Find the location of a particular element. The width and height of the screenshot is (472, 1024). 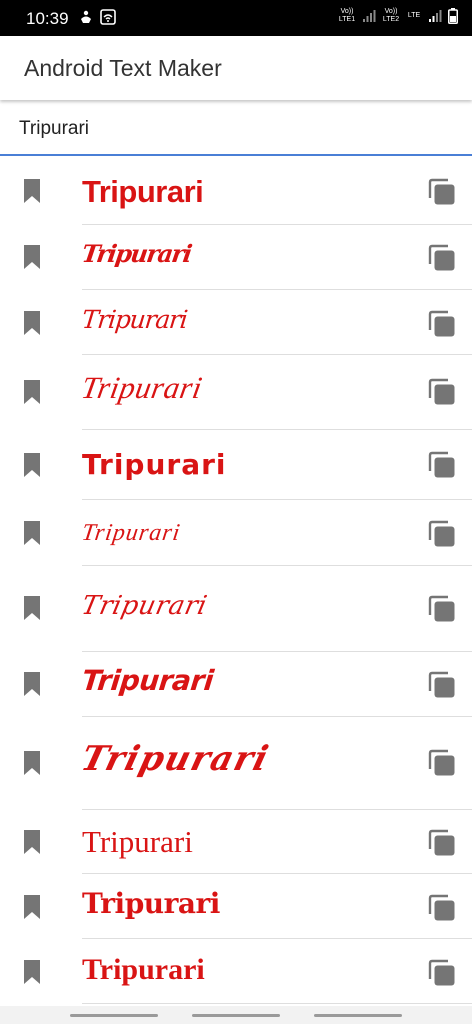

style-row-10: Tripurari is located at coordinates (236, 841).